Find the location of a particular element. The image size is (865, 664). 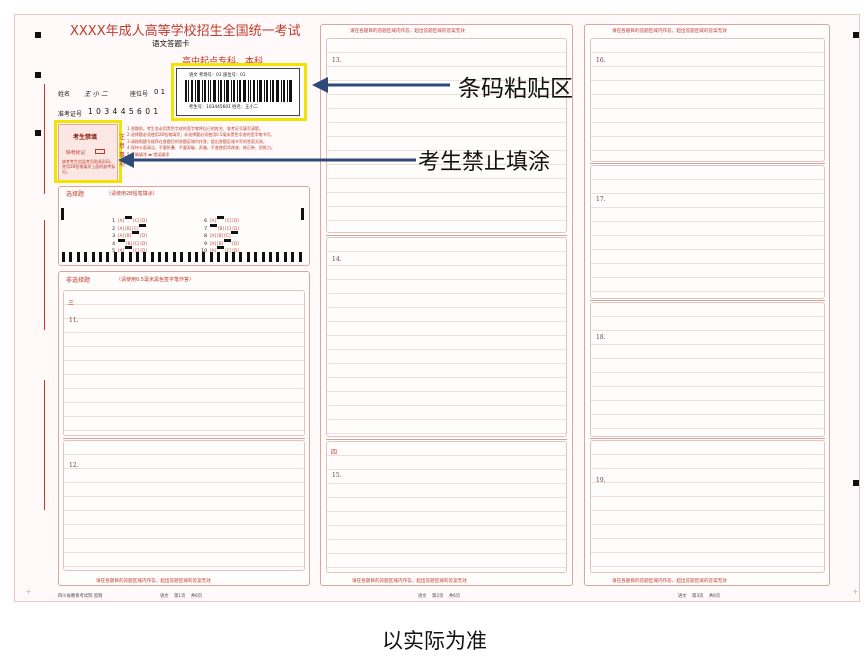

question-12-label: 12. is located at coordinates (74, 465).